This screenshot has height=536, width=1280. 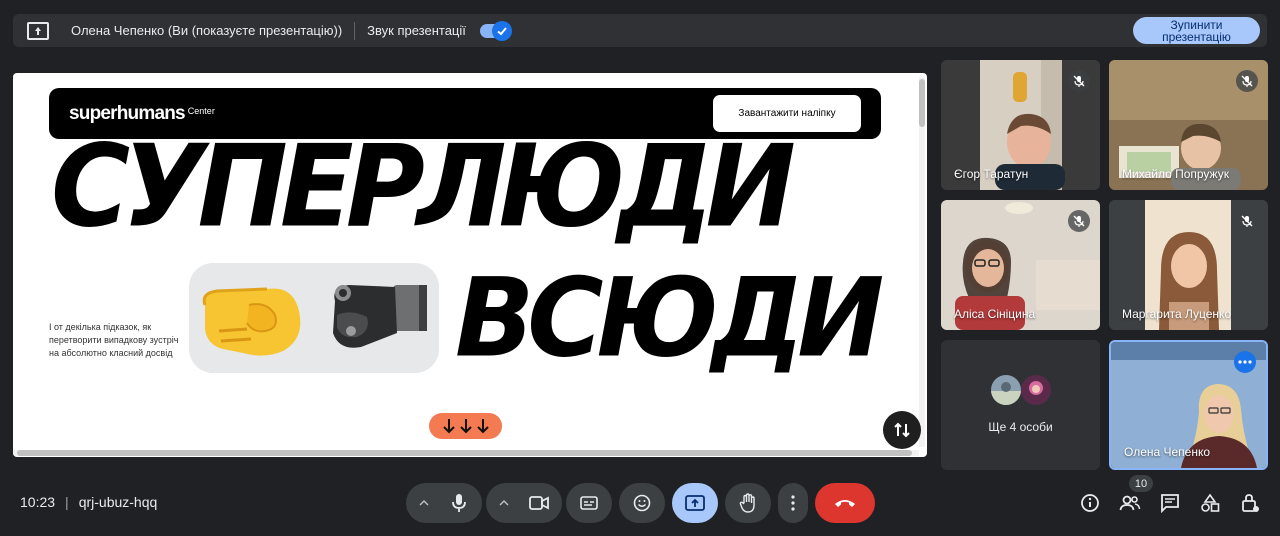 I want to click on hand-icon, so click(x=747, y=503).